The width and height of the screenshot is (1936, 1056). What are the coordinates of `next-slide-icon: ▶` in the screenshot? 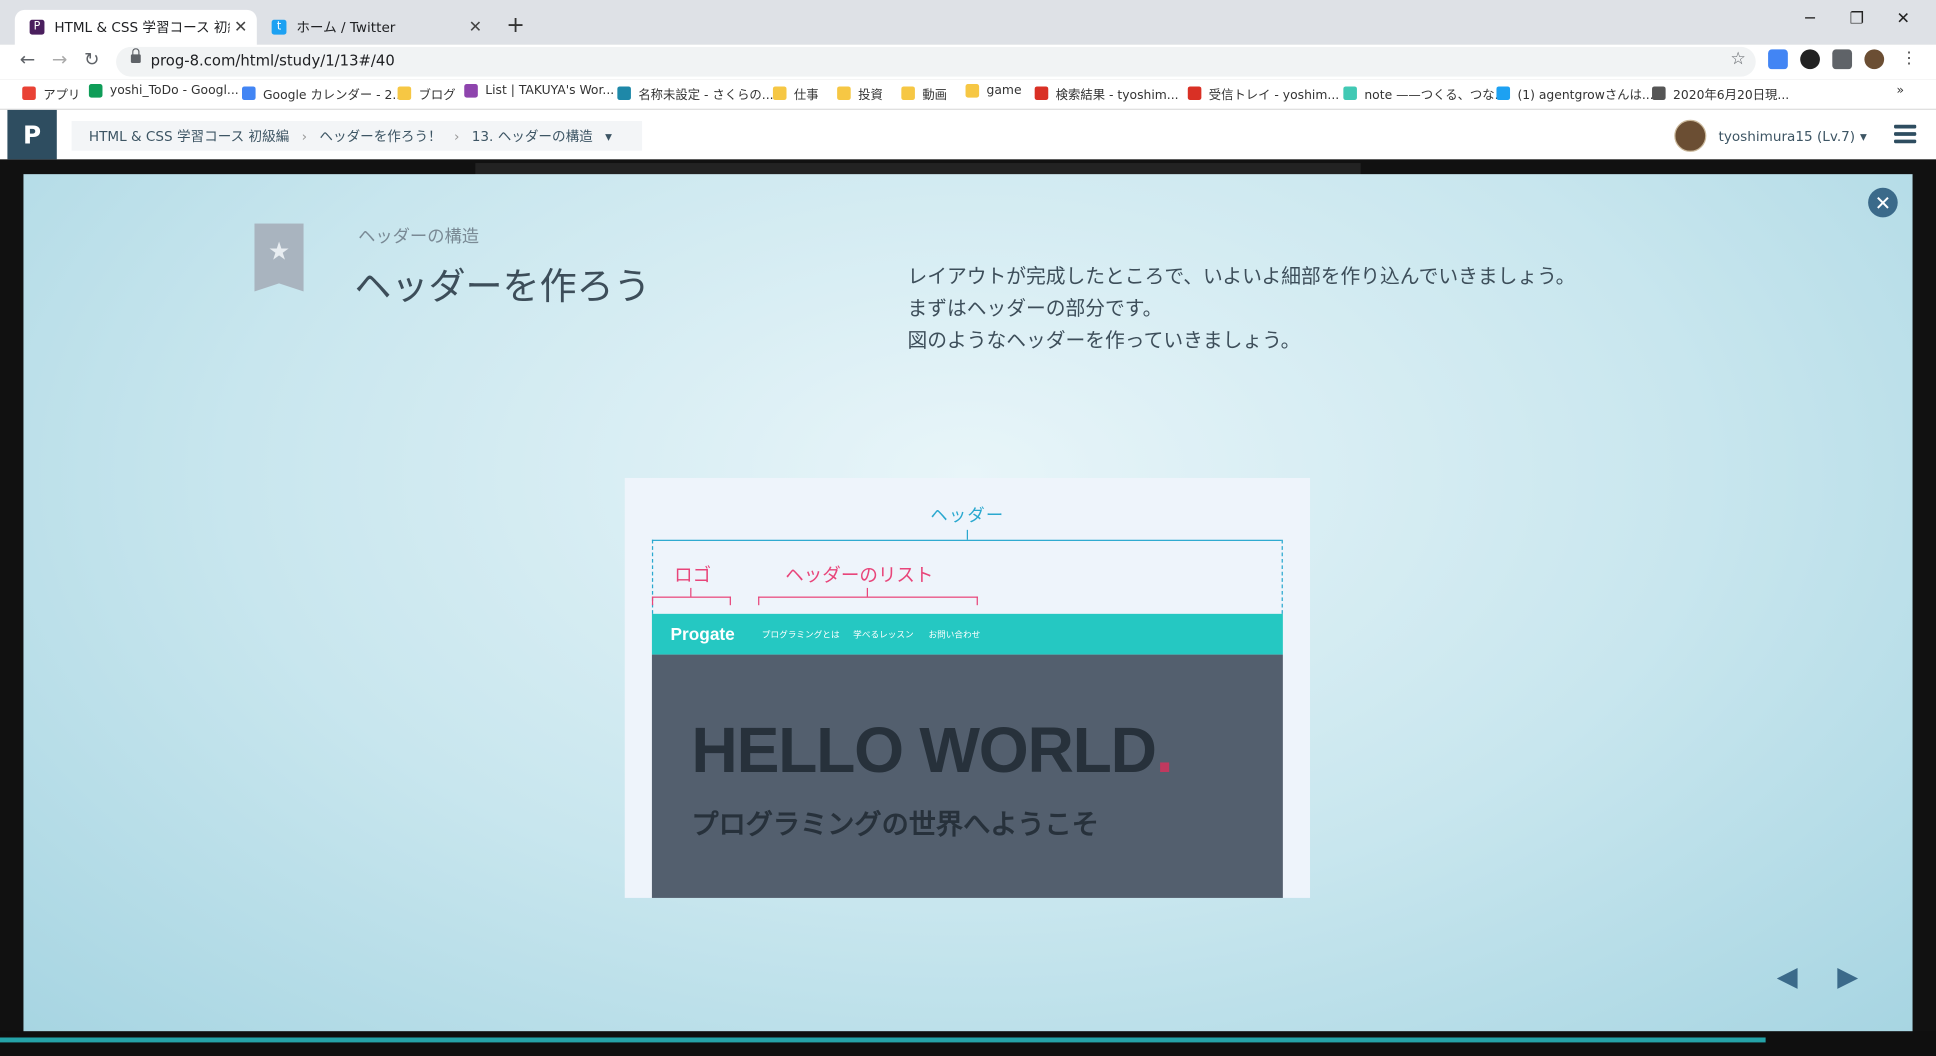 It's located at (1847, 977).